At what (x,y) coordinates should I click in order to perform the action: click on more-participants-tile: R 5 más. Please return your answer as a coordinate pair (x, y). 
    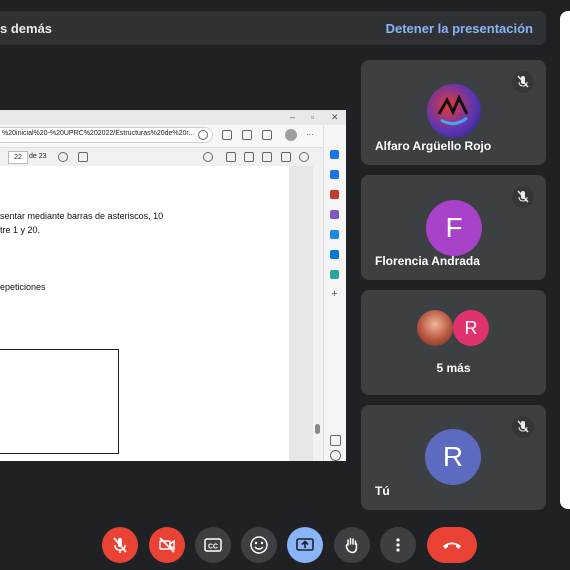
    Looking at the image, I should click on (453, 342).